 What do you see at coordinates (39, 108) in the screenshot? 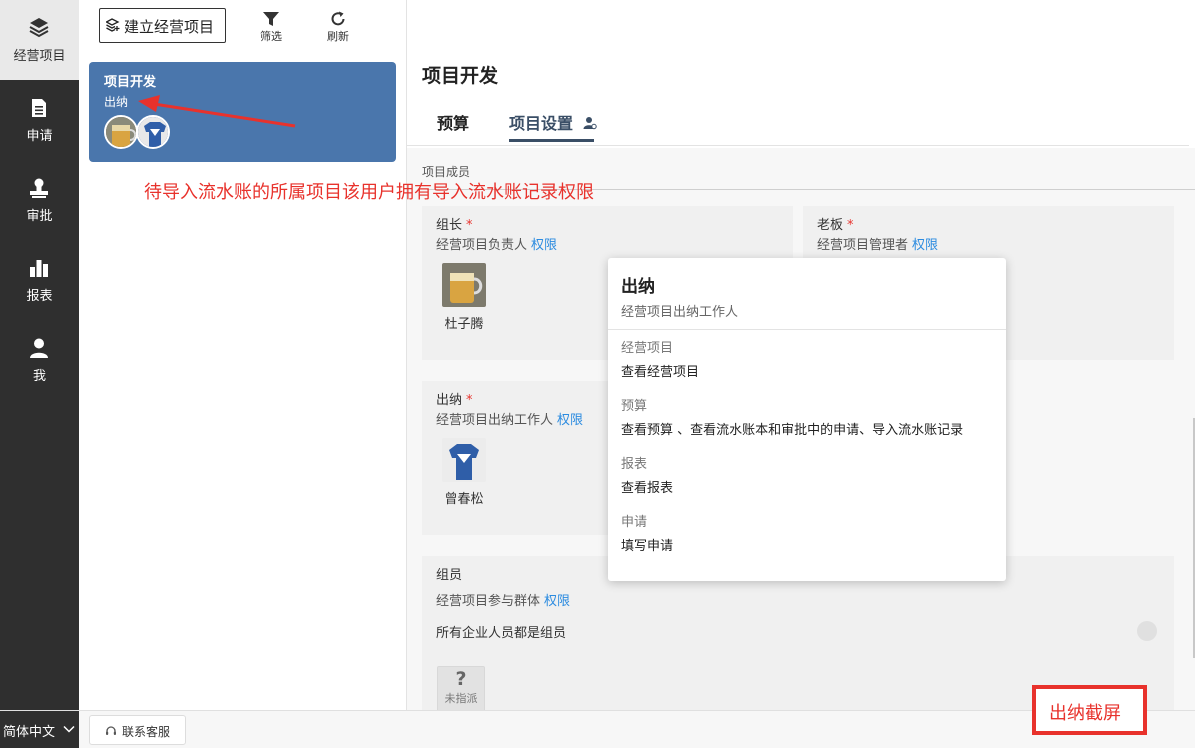
I see `document-icon` at bounding box center [39, 108].